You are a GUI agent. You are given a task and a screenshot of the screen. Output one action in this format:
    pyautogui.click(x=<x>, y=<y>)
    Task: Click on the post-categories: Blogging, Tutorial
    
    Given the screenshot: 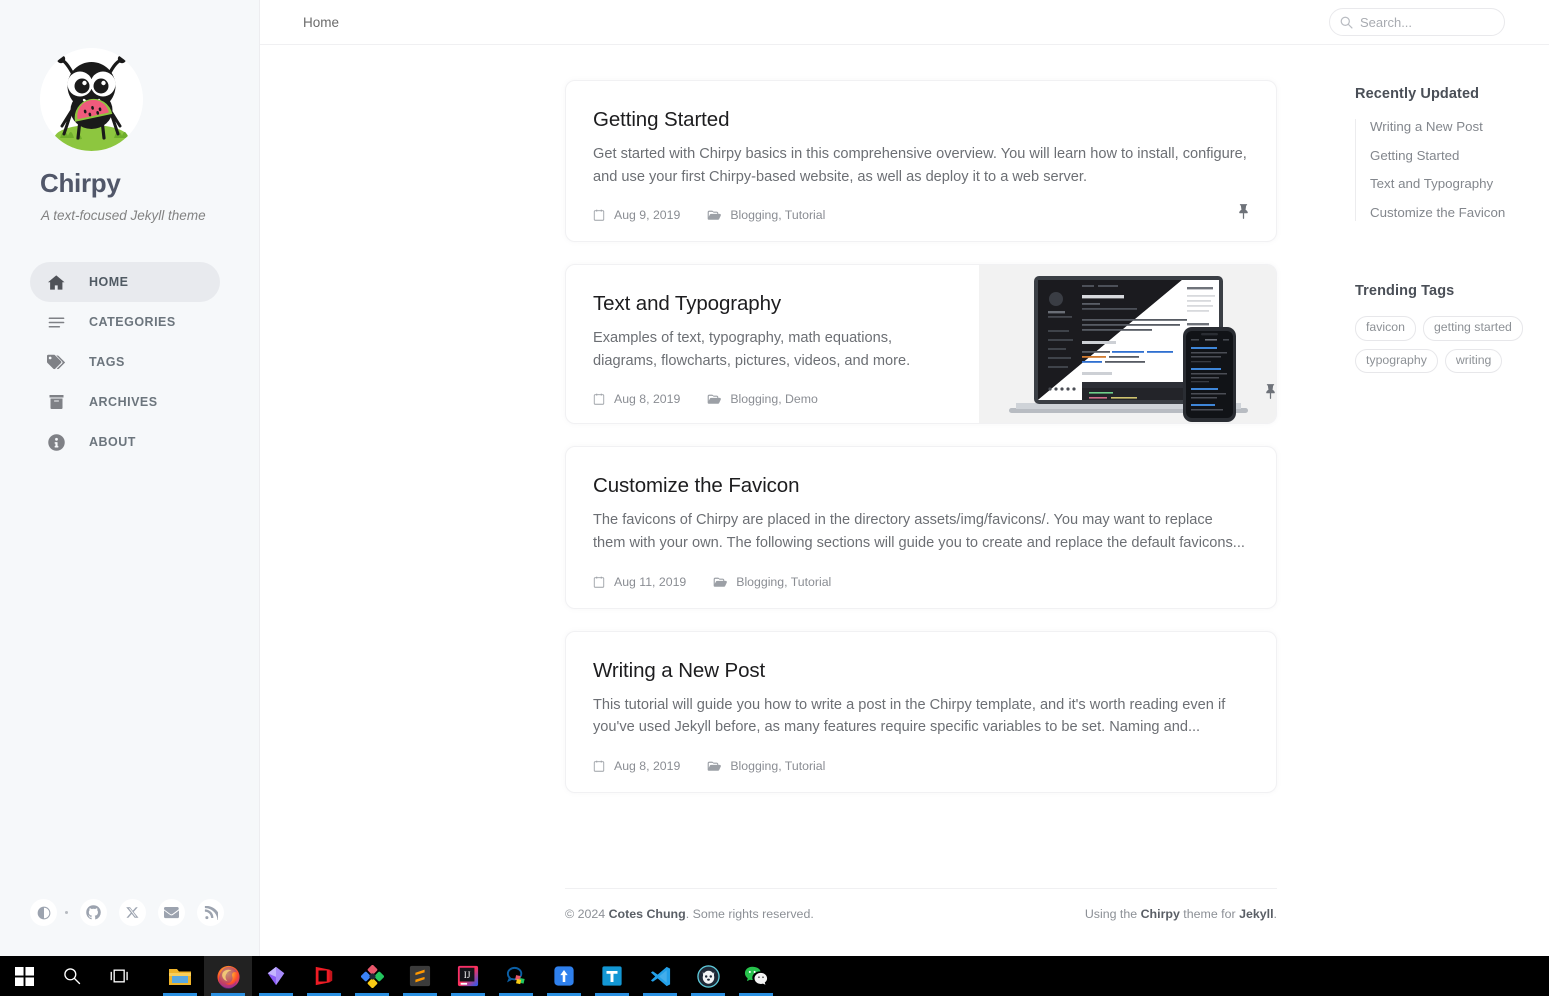 What is the action you would take?
    pyautogui.click(x=772, y=582)
    